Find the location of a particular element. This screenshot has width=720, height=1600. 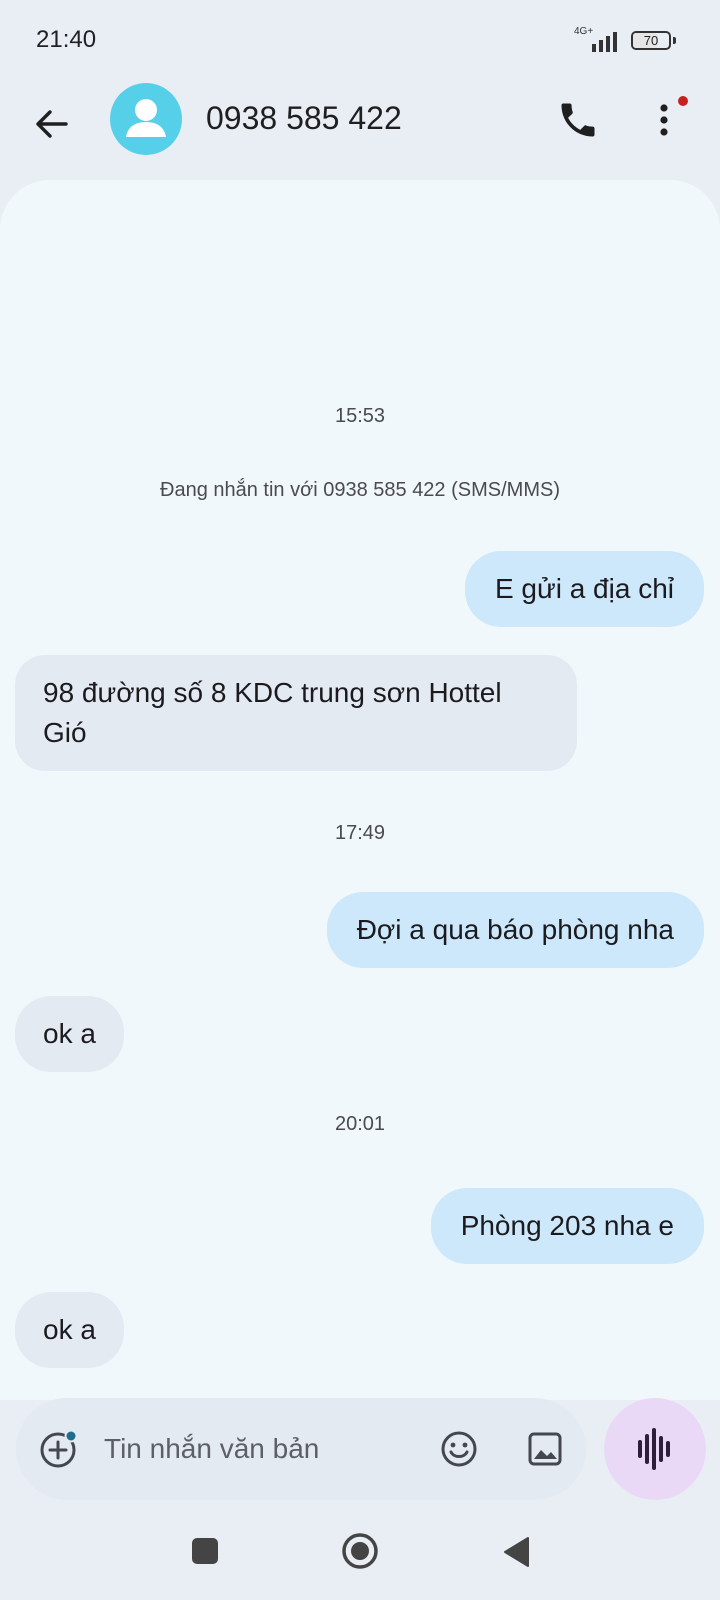

more-vert-icon is located at coordinates (664, 120).